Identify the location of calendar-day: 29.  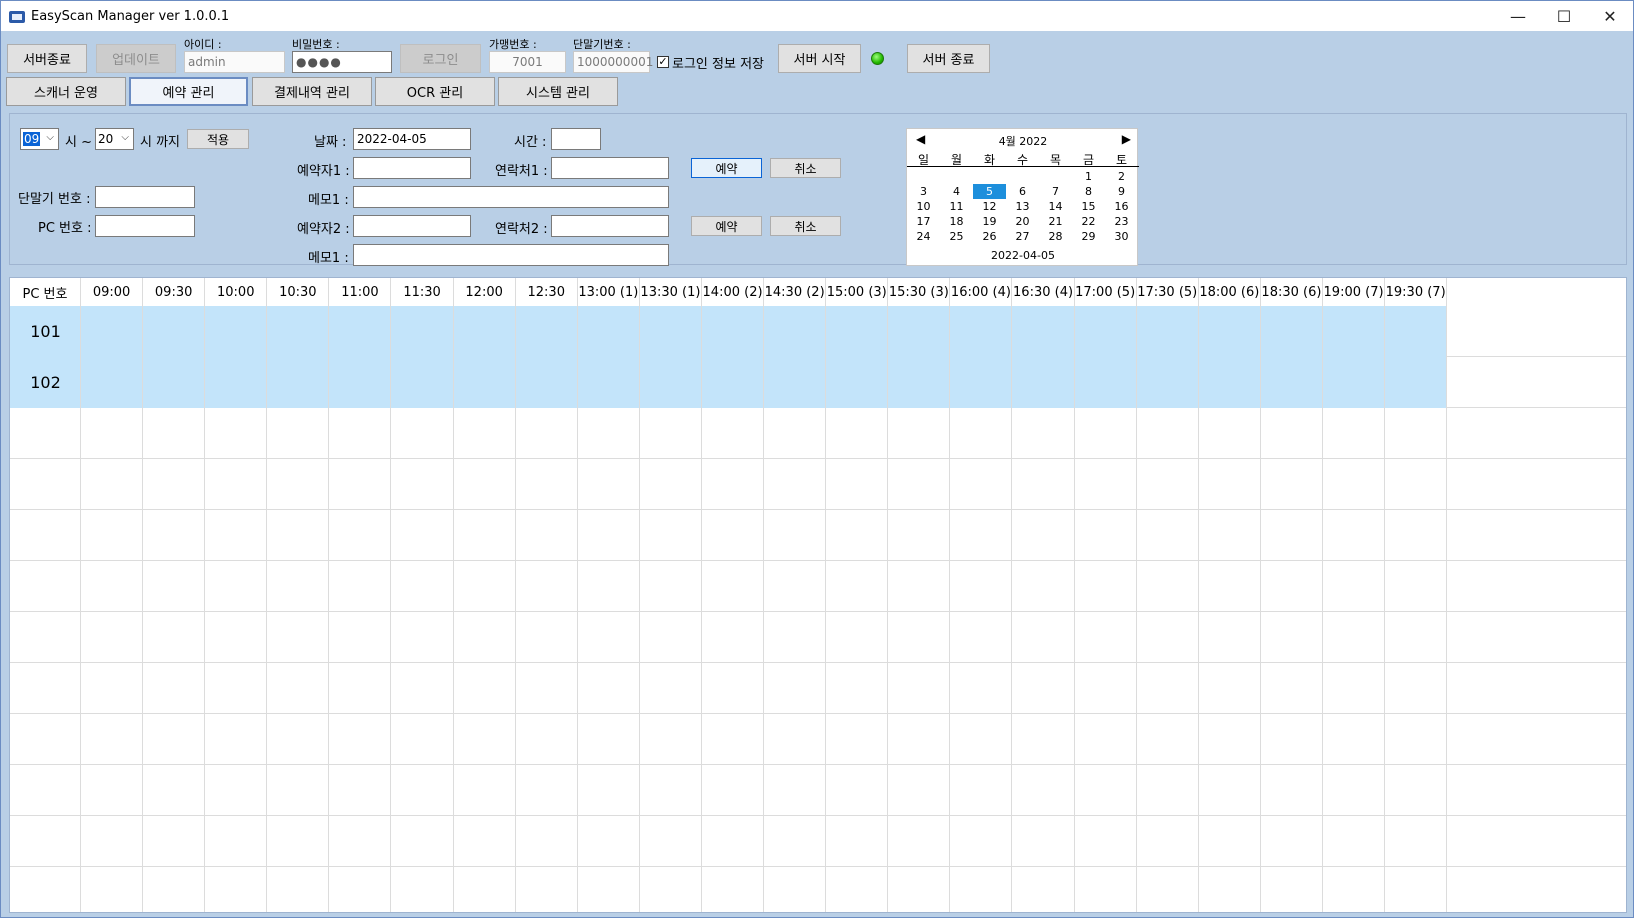
(1088, 236).